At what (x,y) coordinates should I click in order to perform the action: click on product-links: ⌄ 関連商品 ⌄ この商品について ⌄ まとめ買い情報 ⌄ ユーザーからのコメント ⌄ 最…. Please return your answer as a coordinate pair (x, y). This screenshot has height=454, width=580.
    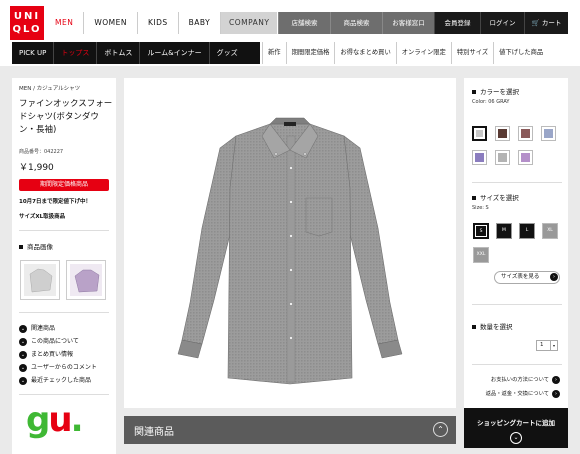
    Looking at the image, I should click on (58, 354).